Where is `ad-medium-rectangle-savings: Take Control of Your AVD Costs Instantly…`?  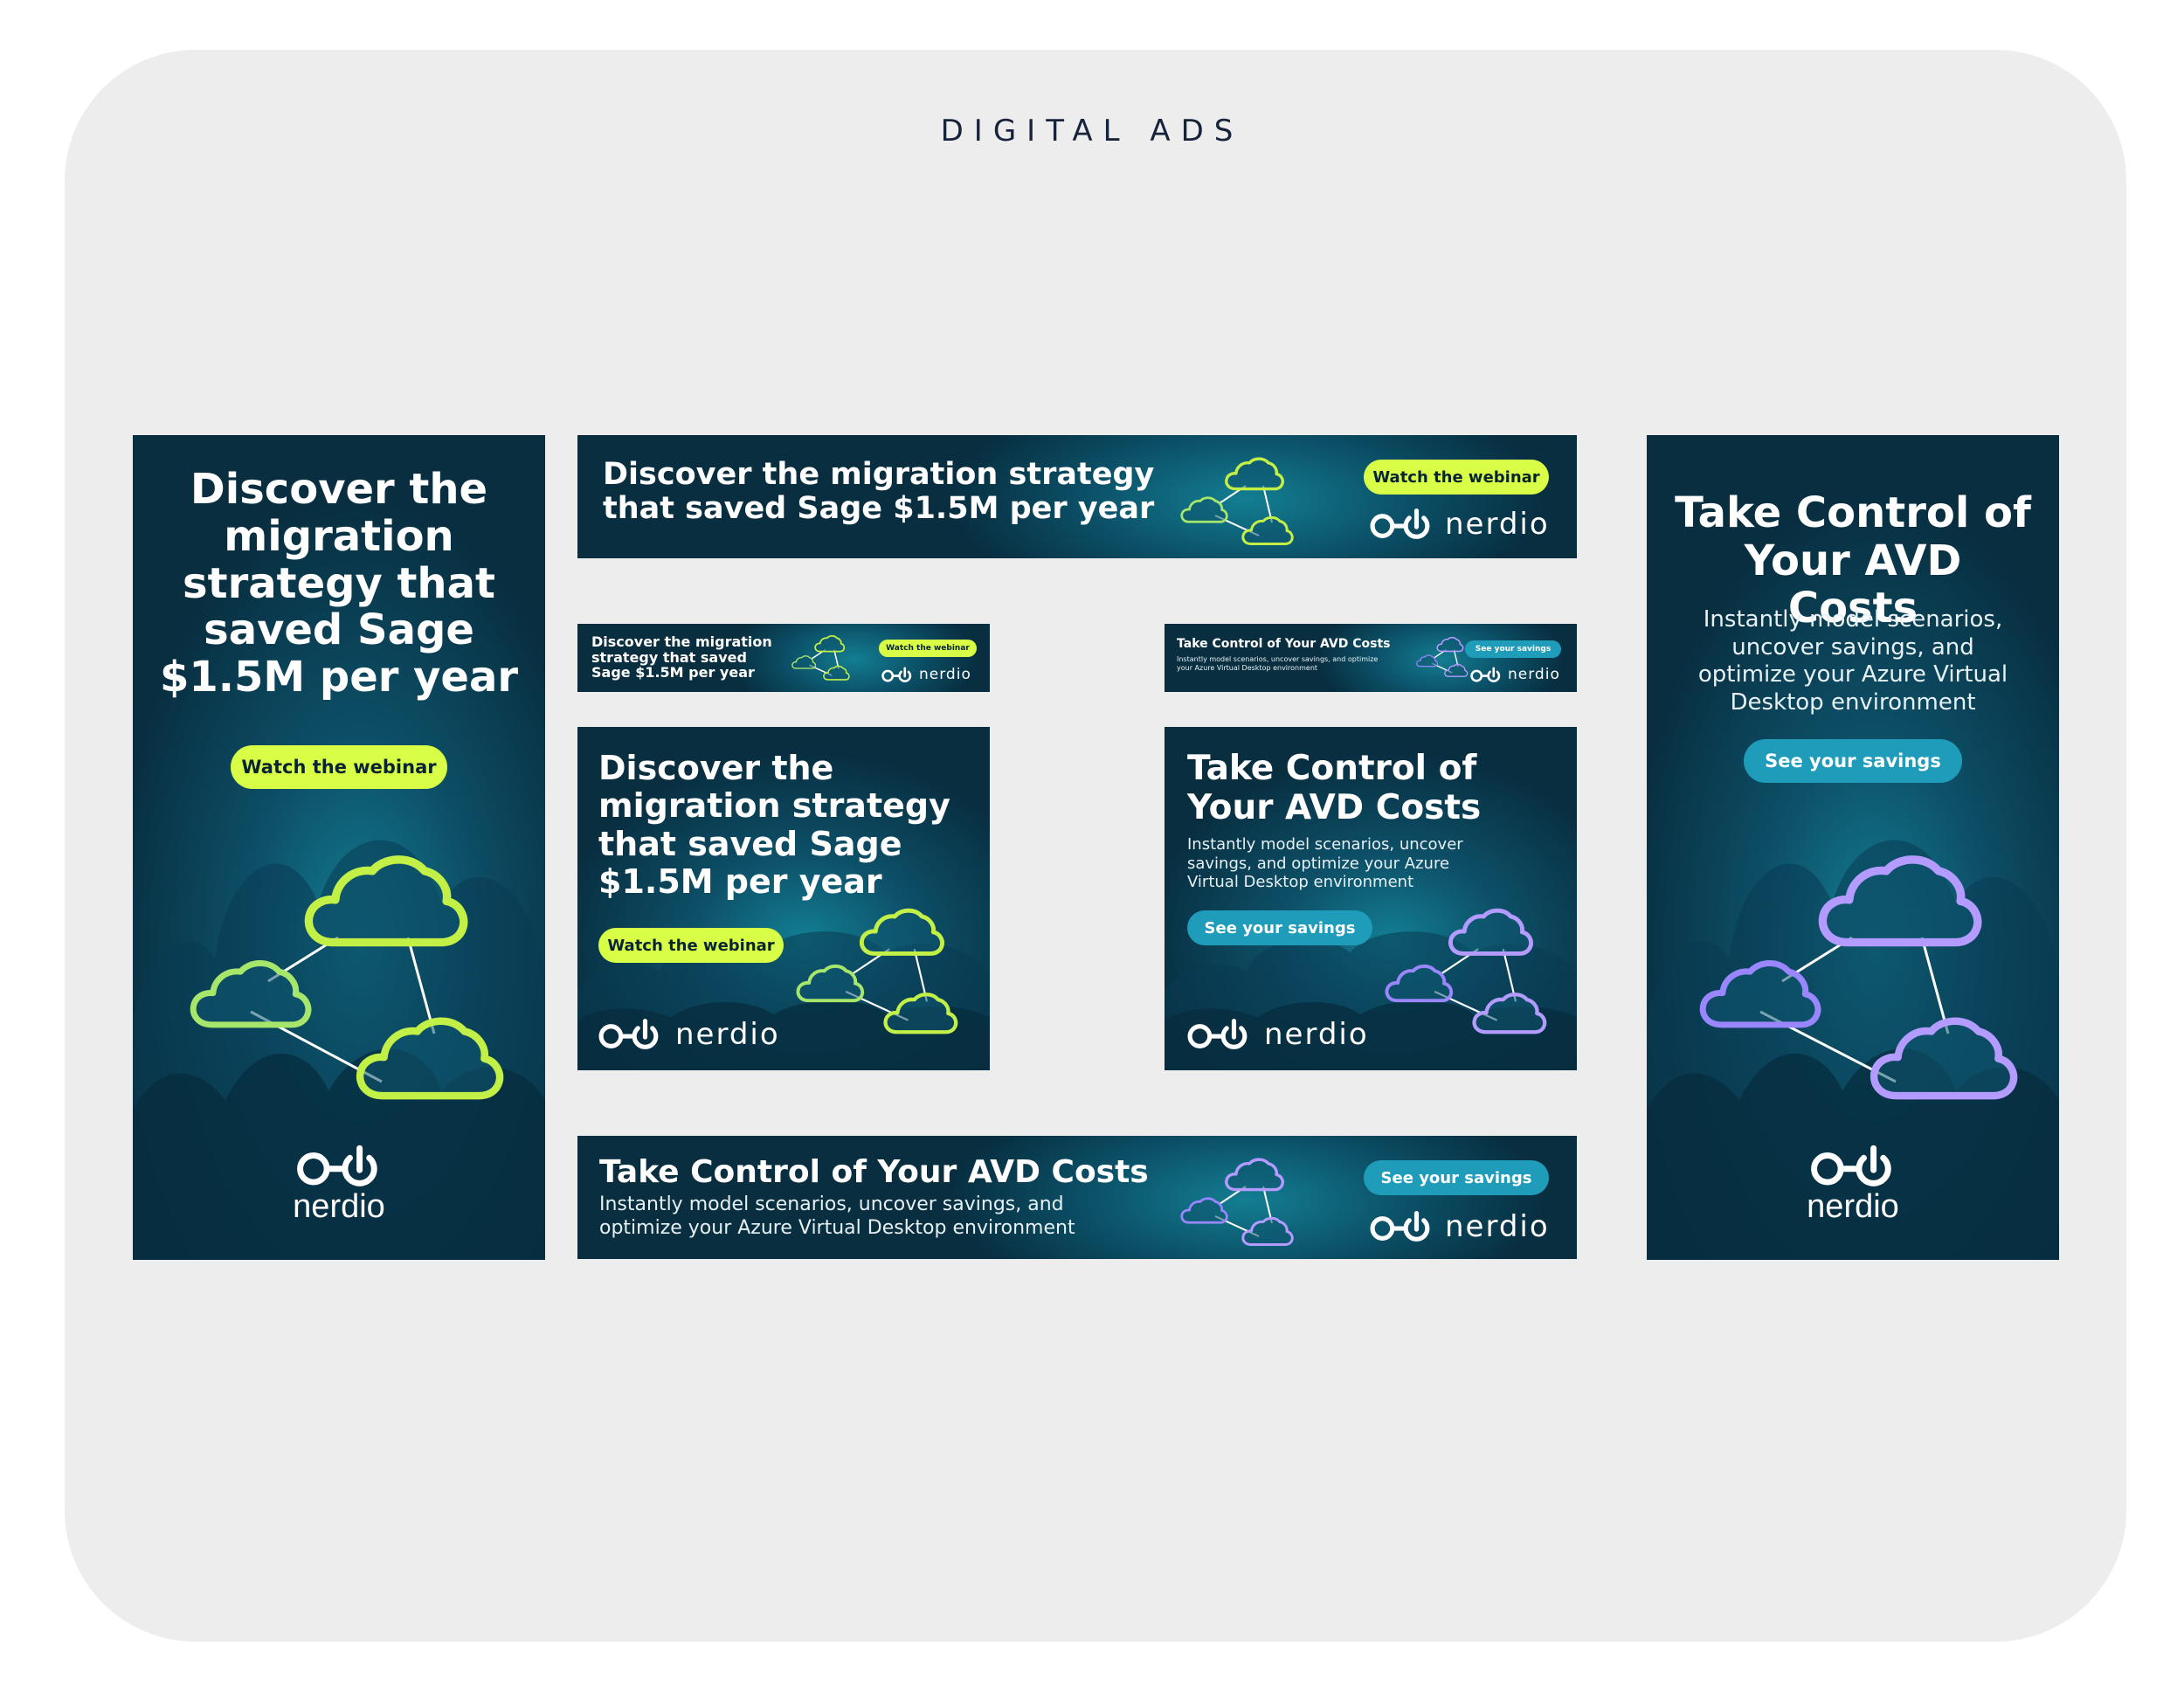 ad-medium-rectangle-savings: Take Control of Your AVD Costs Instantly… is located at coordinates (1371, 898).